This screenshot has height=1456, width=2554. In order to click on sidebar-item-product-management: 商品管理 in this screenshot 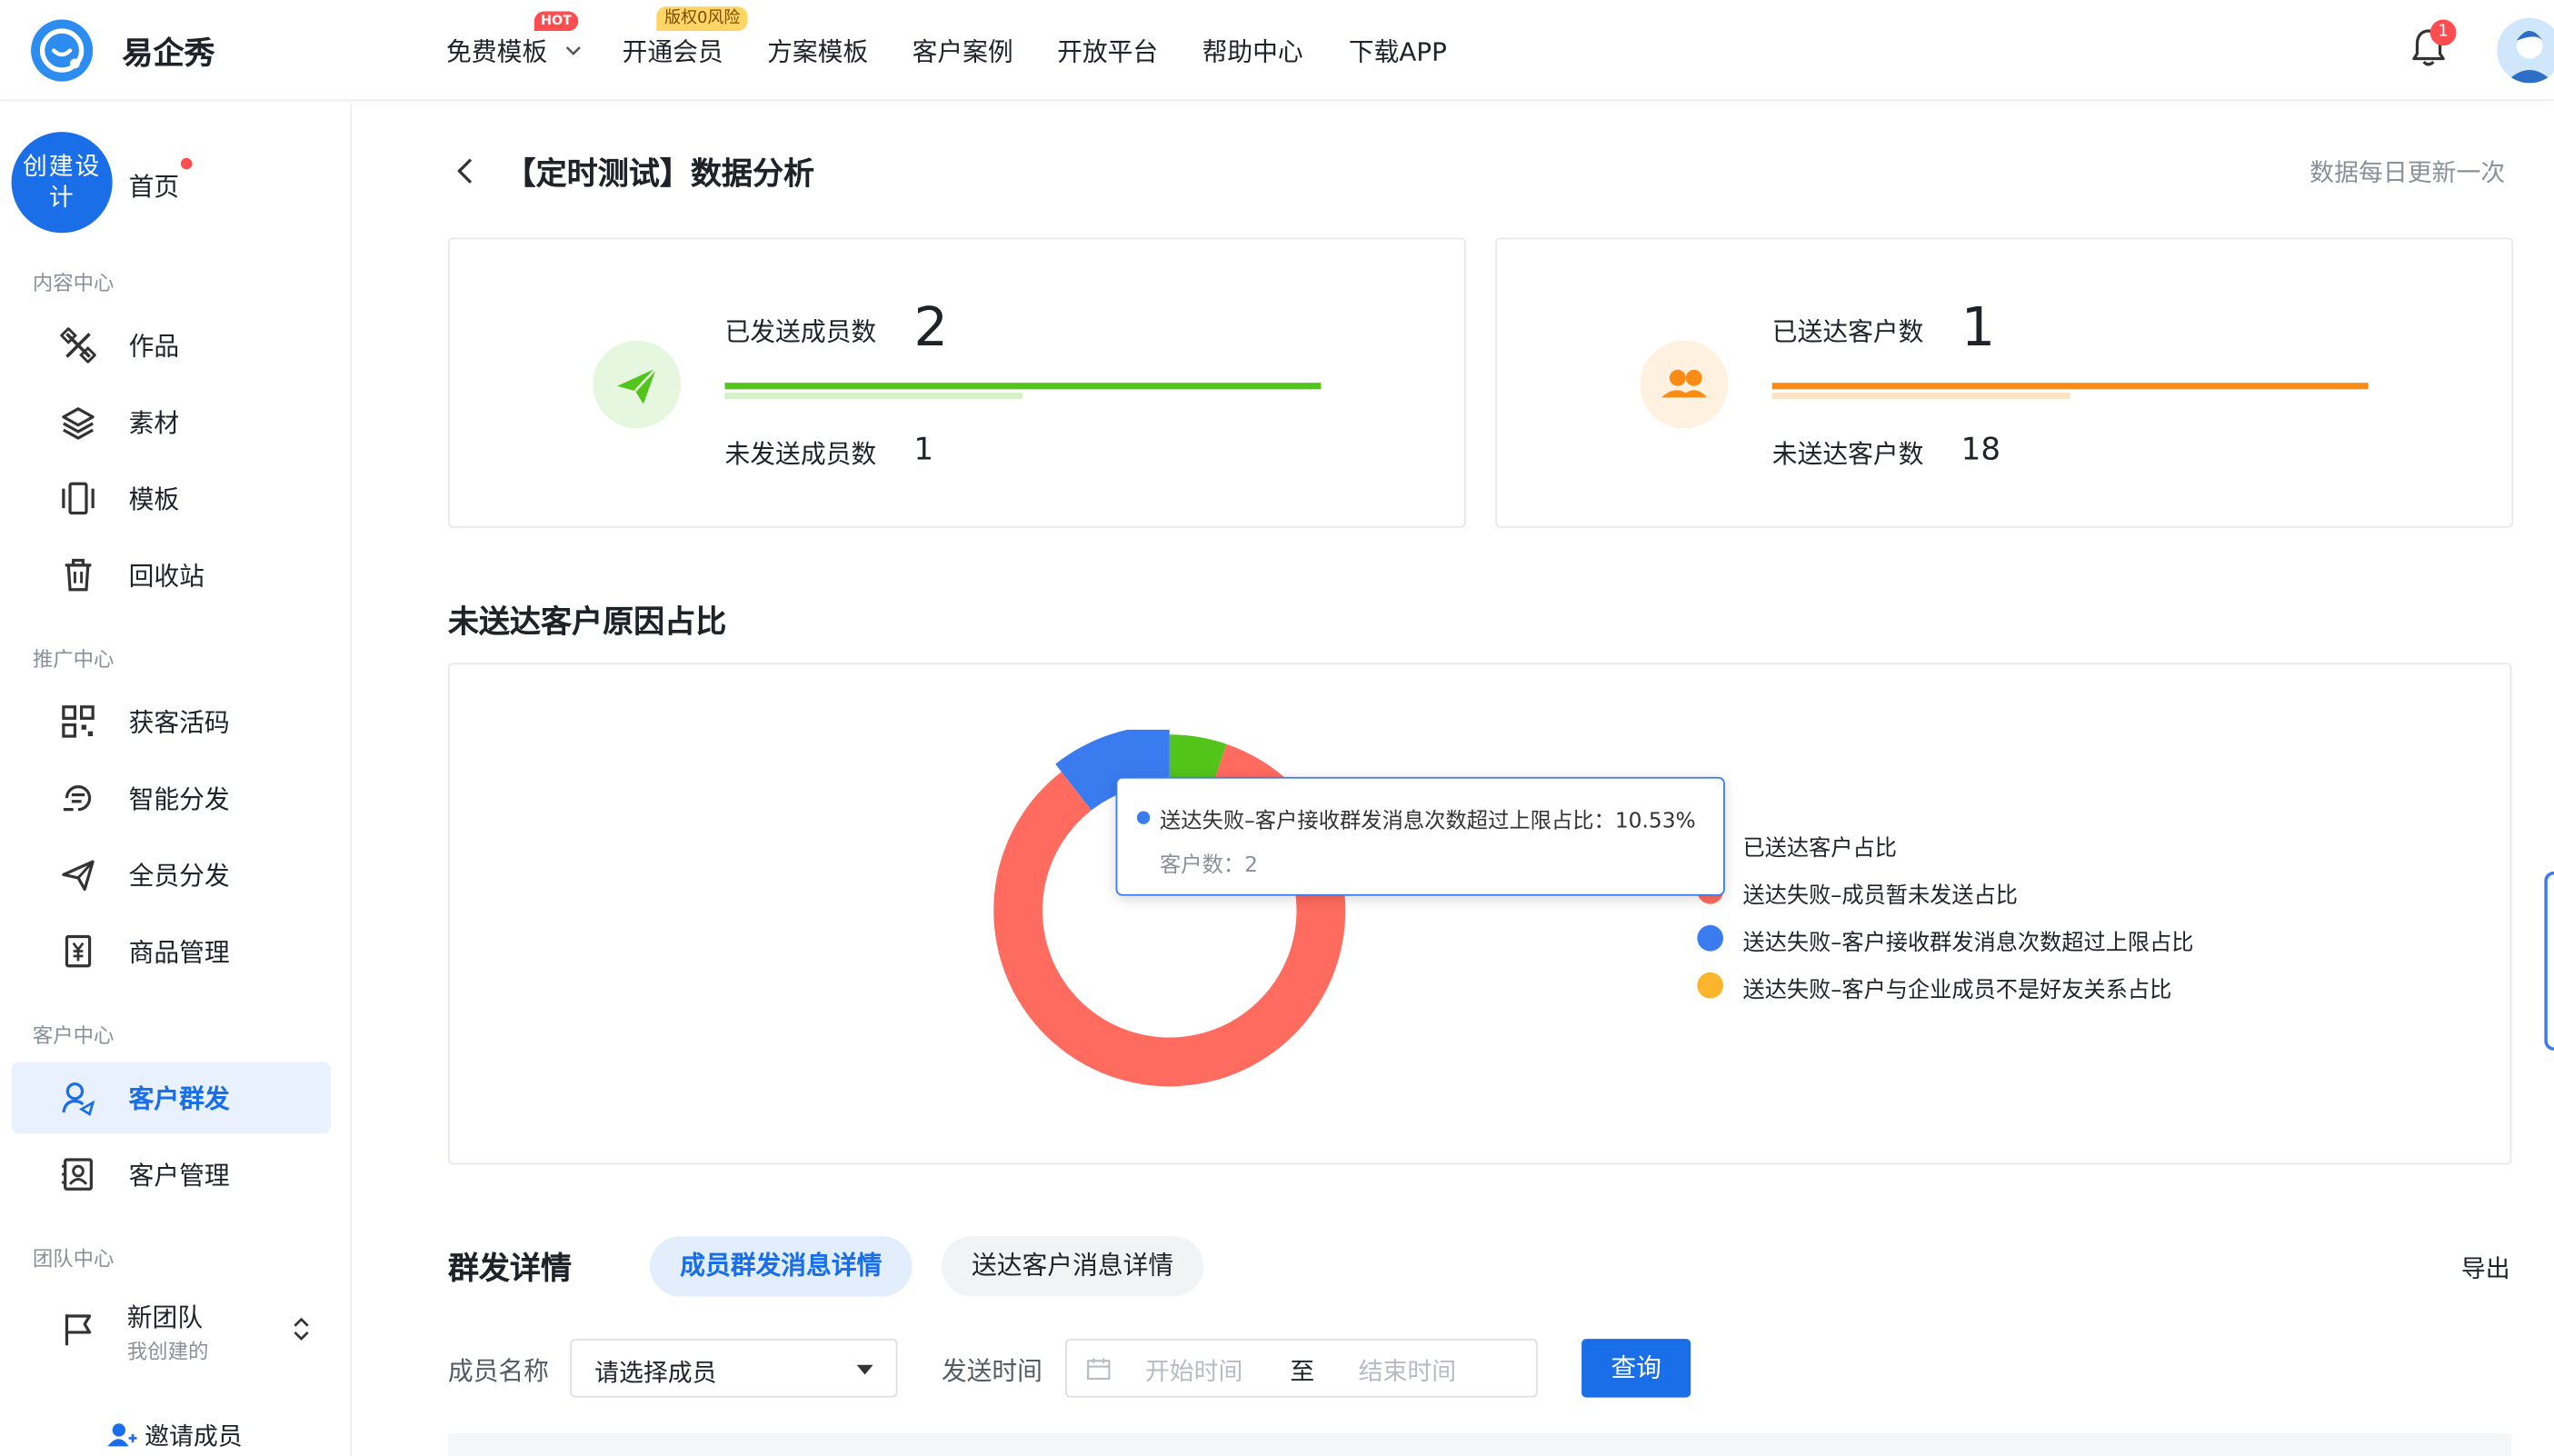, I will do `click(171, 951)`.